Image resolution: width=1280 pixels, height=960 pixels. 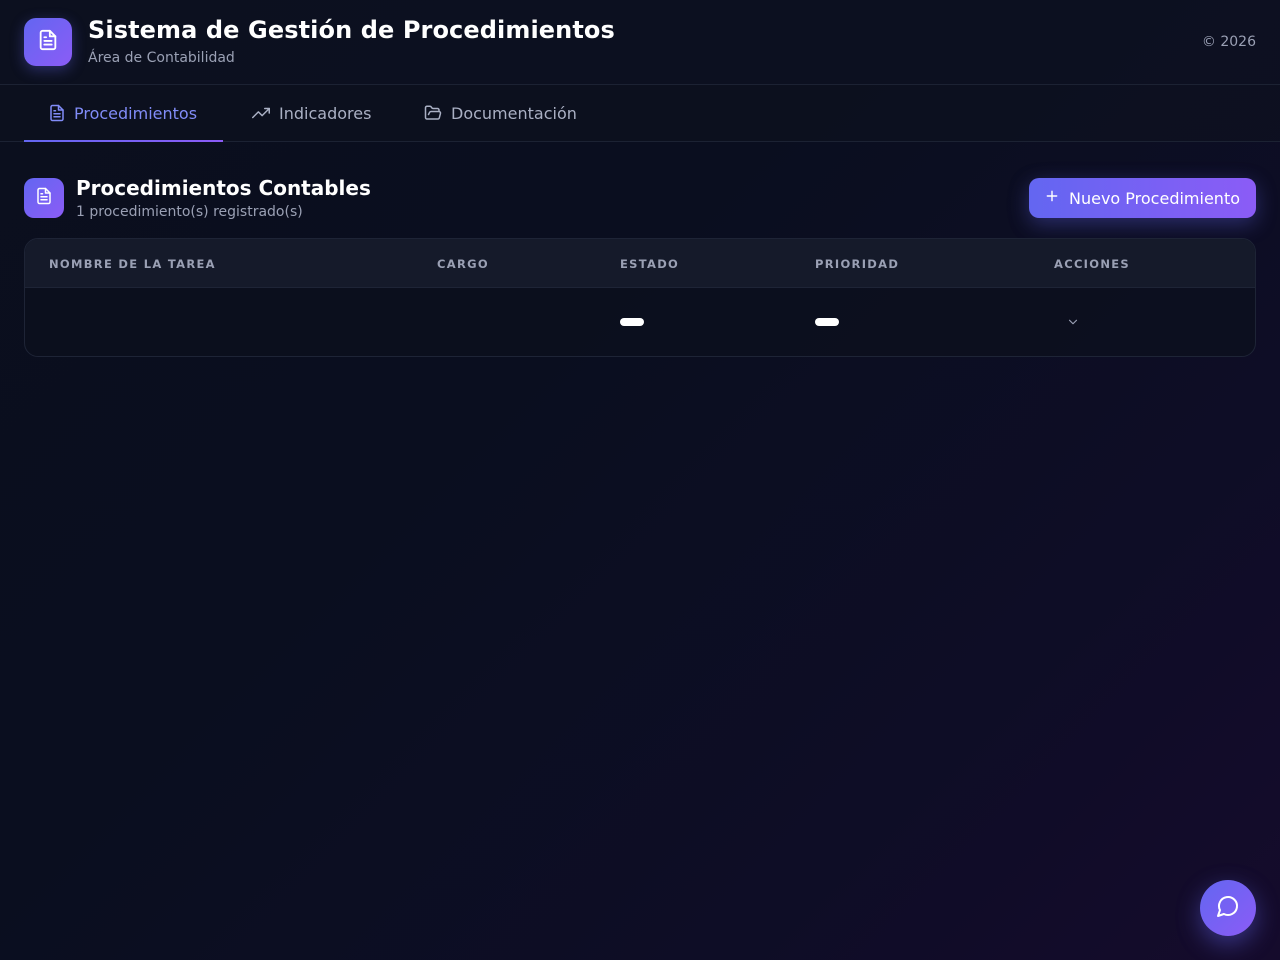 I want to click on chat-button, so click(x=1228, y=908).